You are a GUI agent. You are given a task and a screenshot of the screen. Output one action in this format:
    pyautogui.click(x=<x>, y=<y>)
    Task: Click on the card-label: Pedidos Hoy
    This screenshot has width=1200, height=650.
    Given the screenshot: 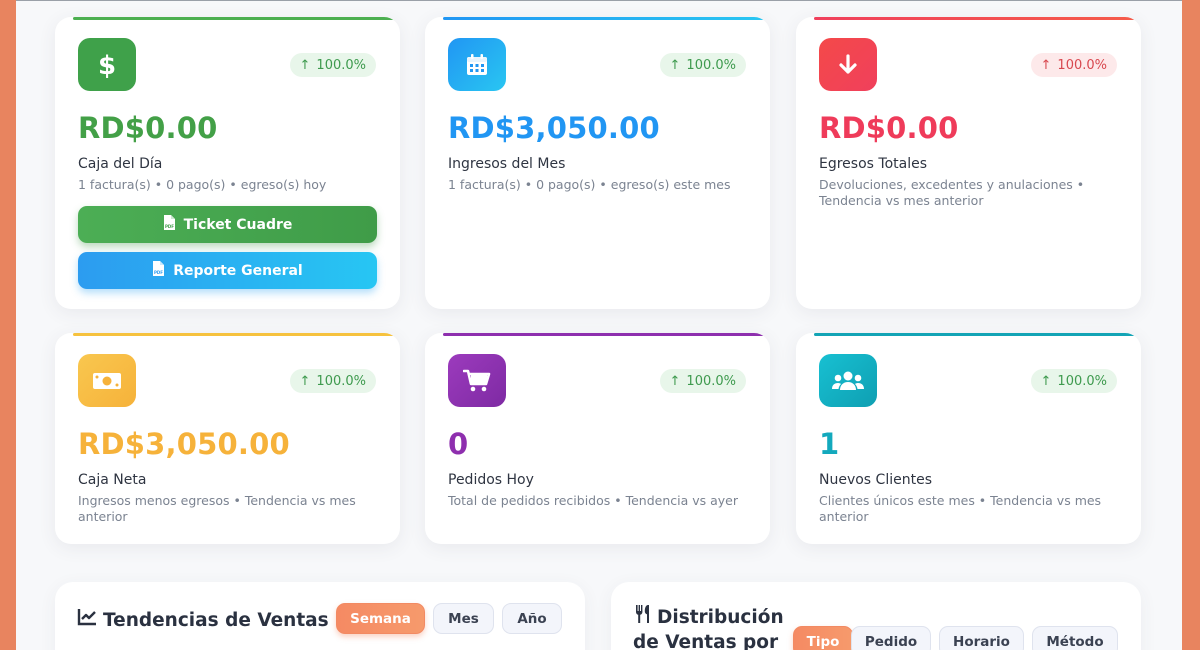 What is the action you would take?
    pyautogui.click(x=491, y=480)
    